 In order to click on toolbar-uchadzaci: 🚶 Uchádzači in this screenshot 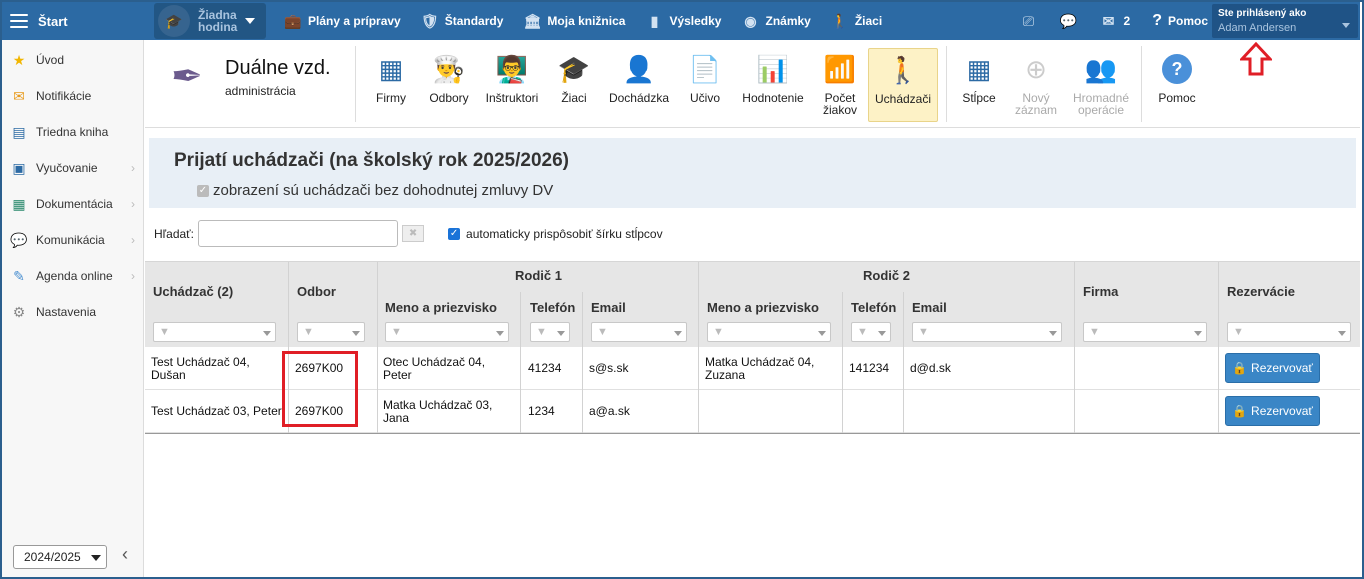, I will do `click(903, 85)`.